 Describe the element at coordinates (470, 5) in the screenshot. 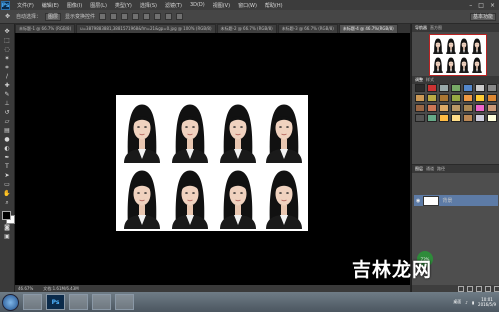

I see `minimize-button: –` at that location.